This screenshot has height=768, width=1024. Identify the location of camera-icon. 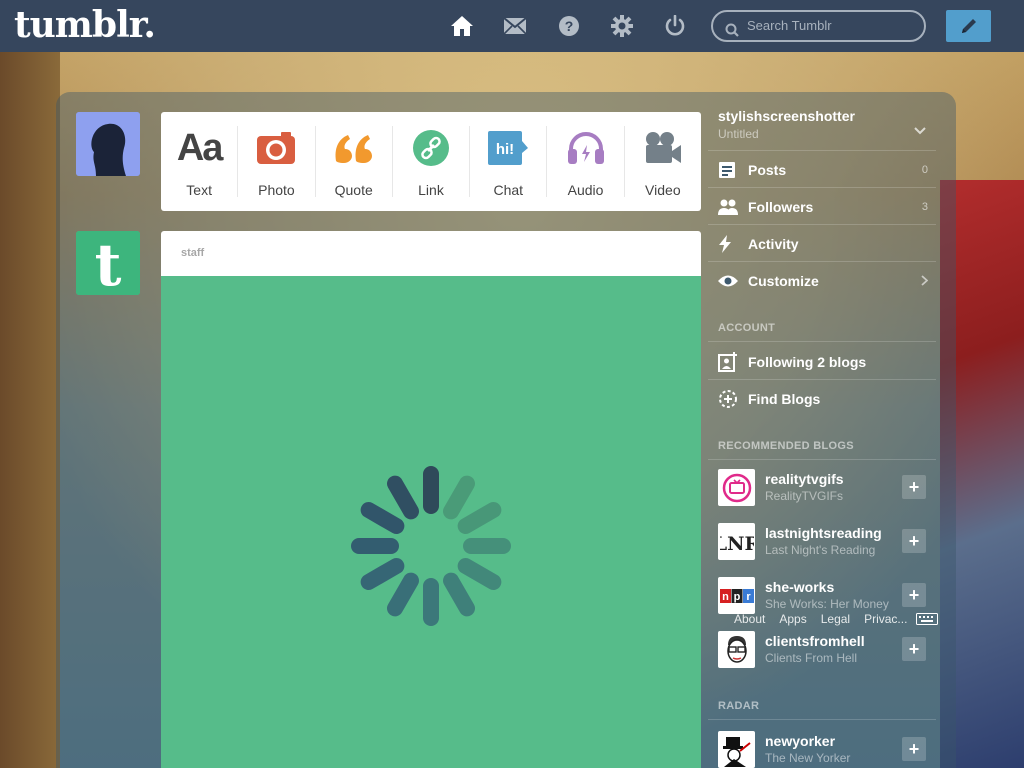
(276, 148).